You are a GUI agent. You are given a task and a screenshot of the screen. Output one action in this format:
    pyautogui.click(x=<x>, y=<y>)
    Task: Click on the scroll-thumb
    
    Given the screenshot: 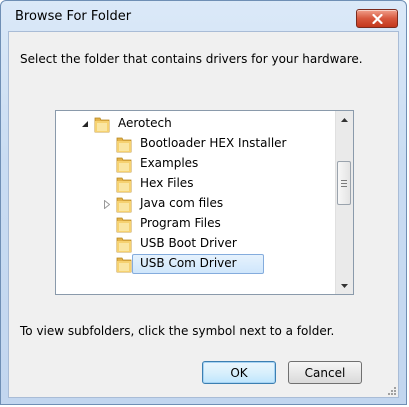 What is the action you would take?
    pyautogui.click(x=344, y=183)
    